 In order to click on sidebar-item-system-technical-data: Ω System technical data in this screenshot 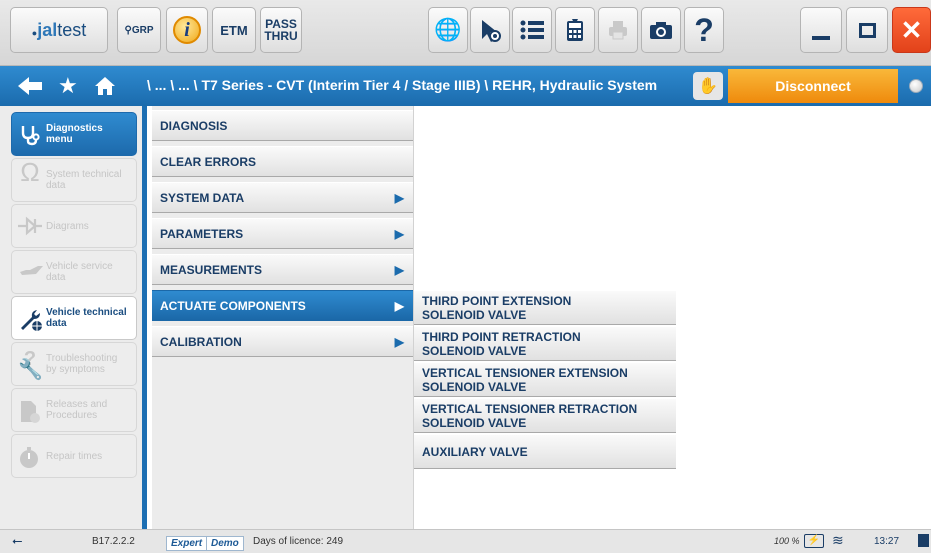, I will do `click(74, 180)`.